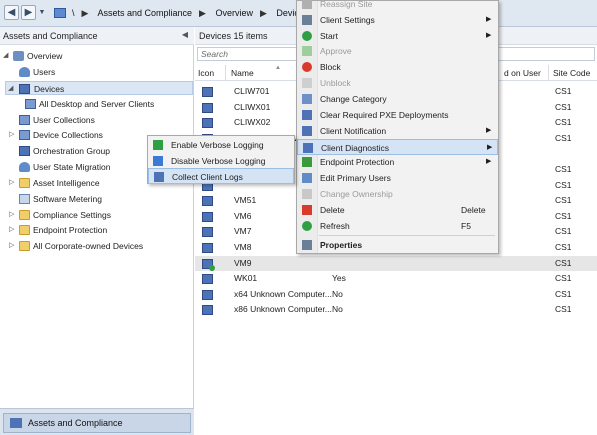 The image size is (597, 435). I want to click on column-header-primary-user: d on User, so click(522, 73).